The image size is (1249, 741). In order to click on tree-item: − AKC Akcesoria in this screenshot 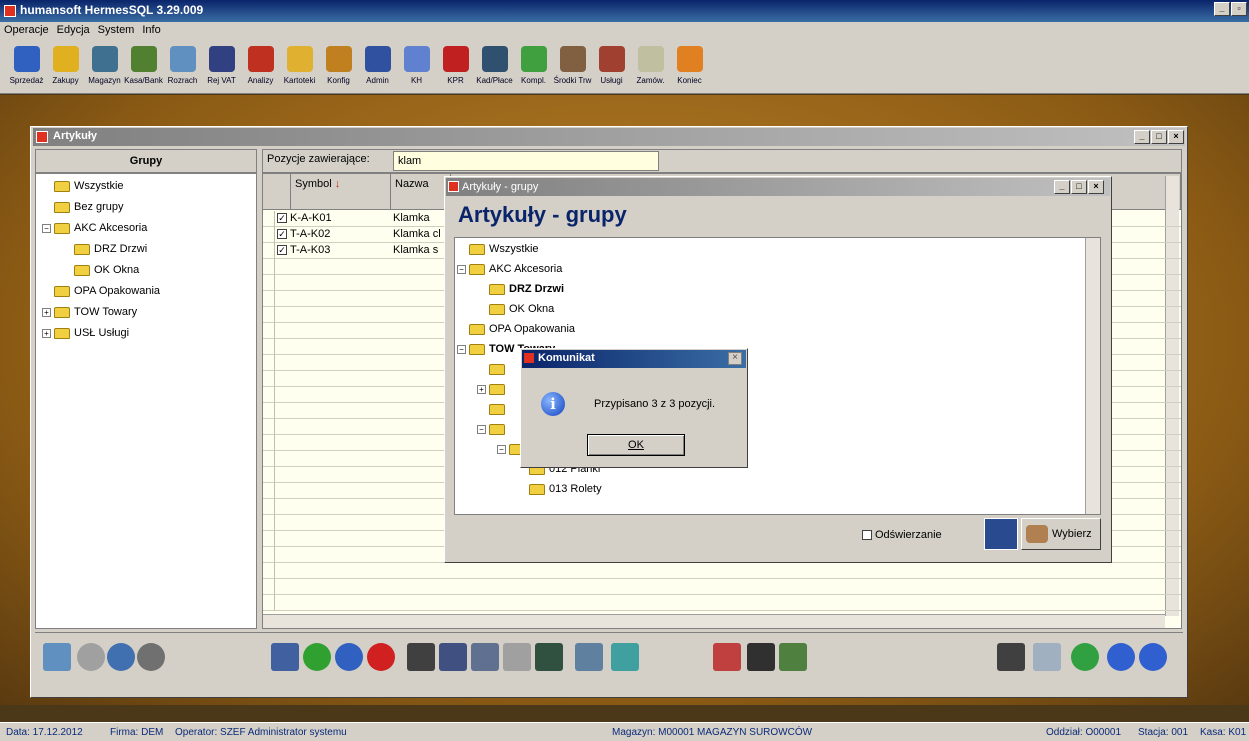, I will do `click(509, 269)`.